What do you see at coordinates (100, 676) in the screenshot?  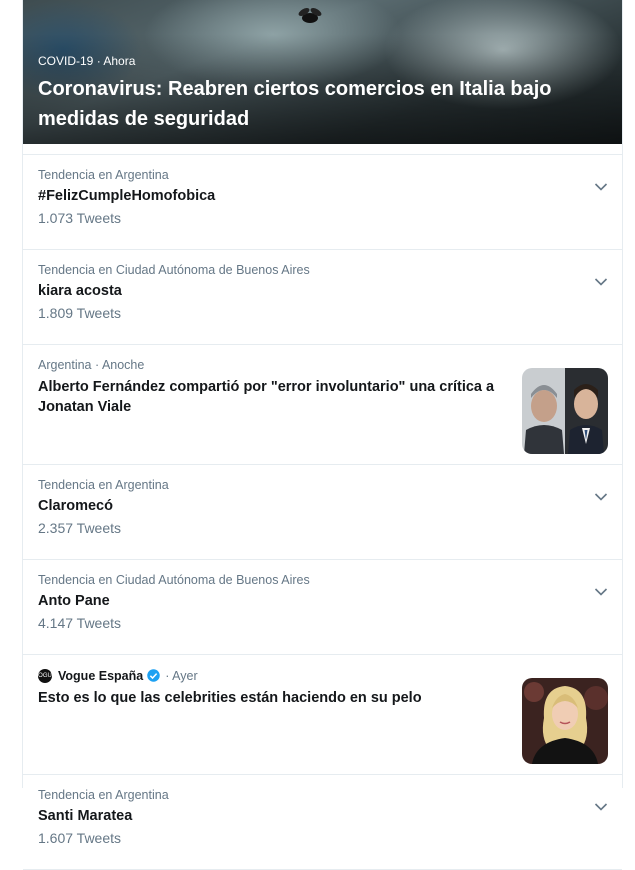 I see `news-source-name: Vogue España` at bounding box center [100, 676].